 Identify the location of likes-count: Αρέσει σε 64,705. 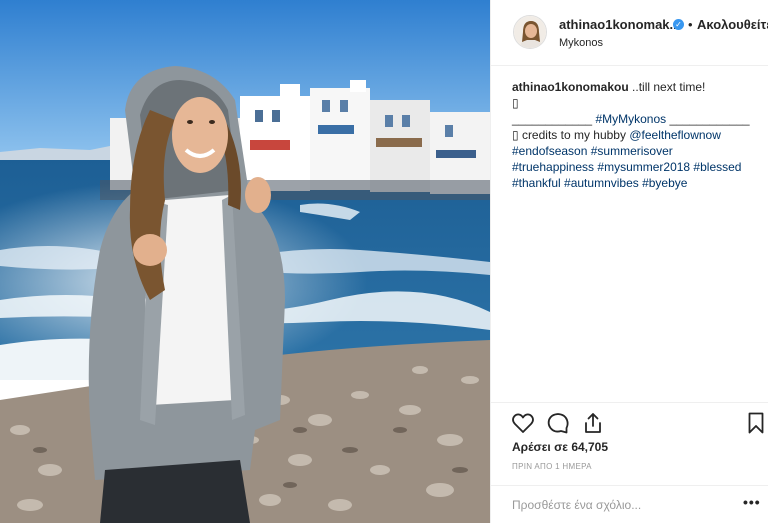
(560, 447).